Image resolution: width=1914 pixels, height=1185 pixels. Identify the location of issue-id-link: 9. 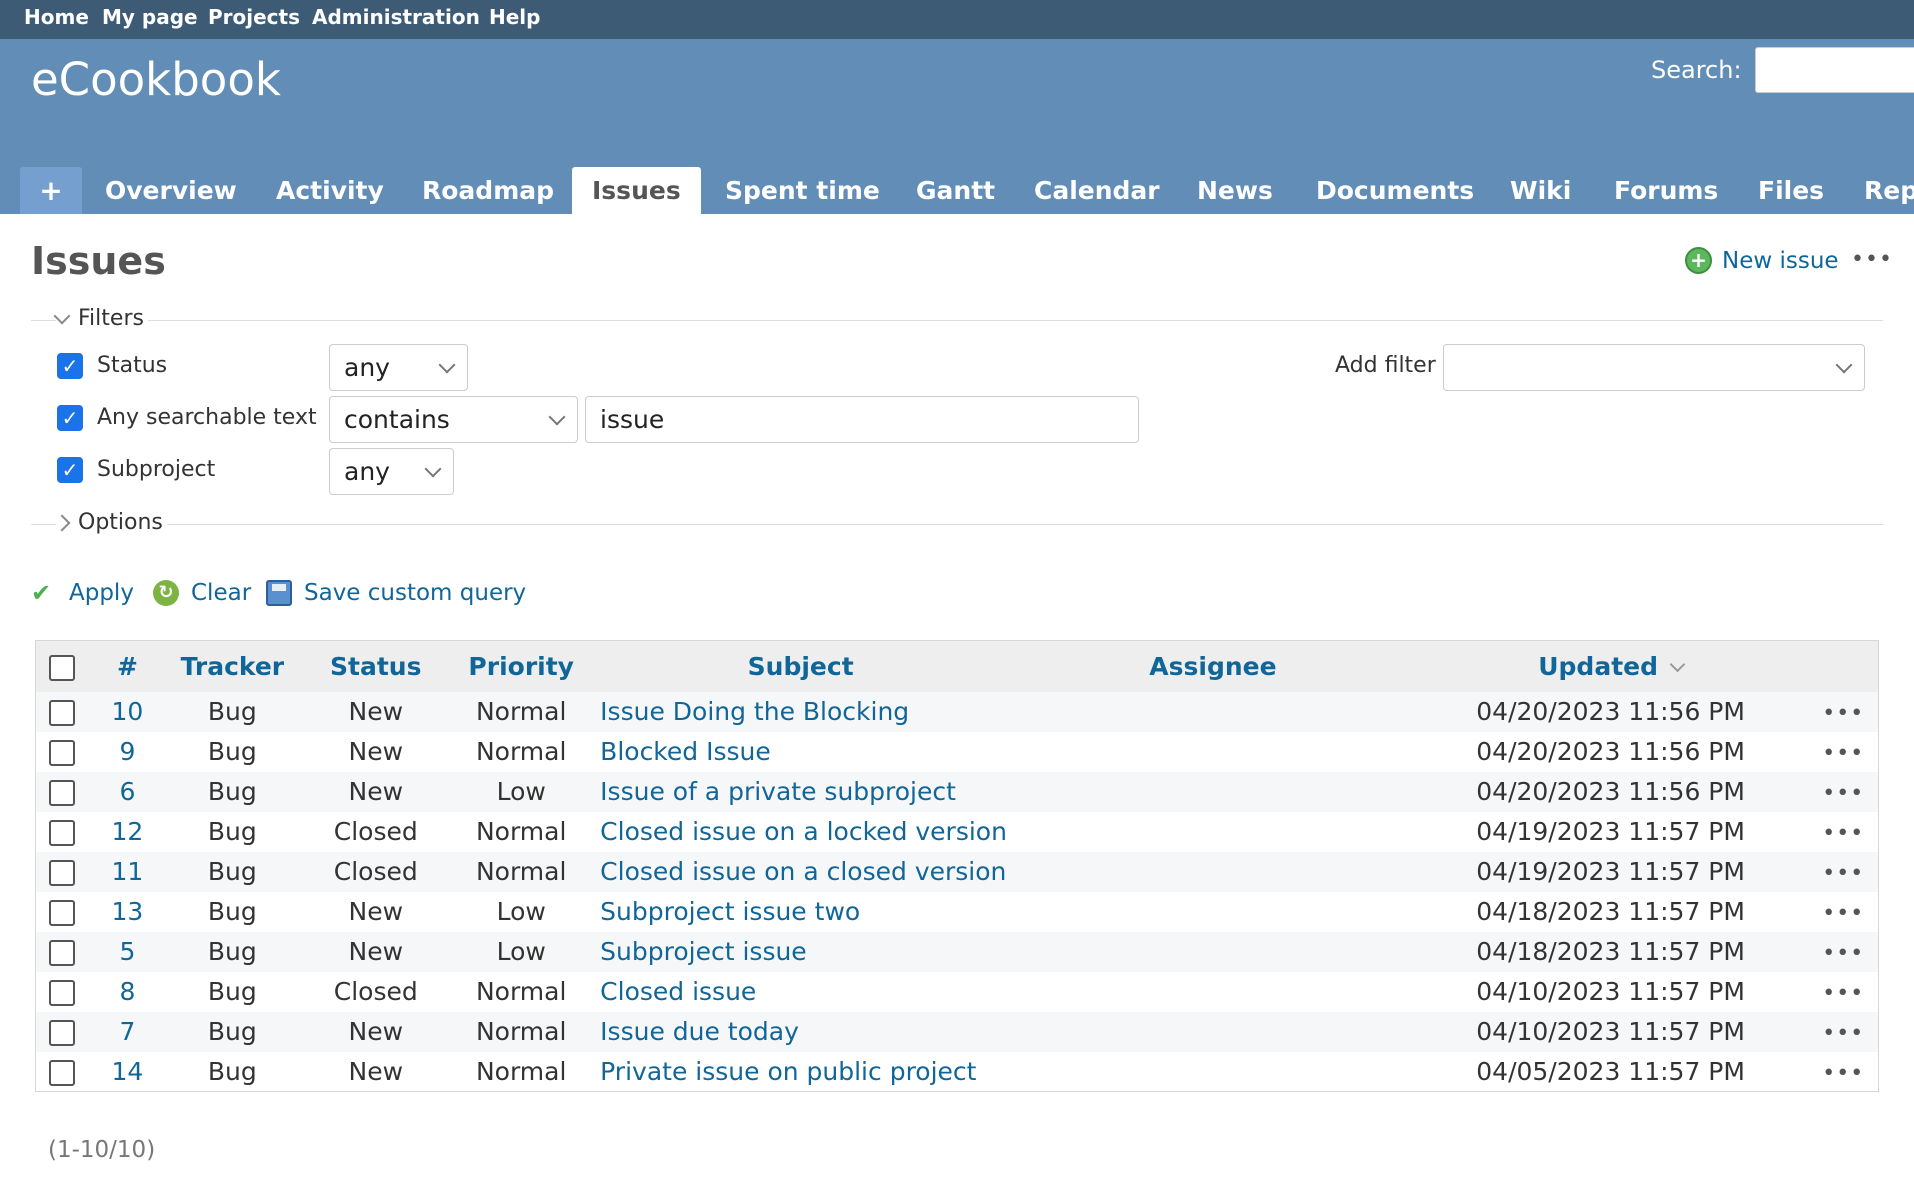
(127, 751).